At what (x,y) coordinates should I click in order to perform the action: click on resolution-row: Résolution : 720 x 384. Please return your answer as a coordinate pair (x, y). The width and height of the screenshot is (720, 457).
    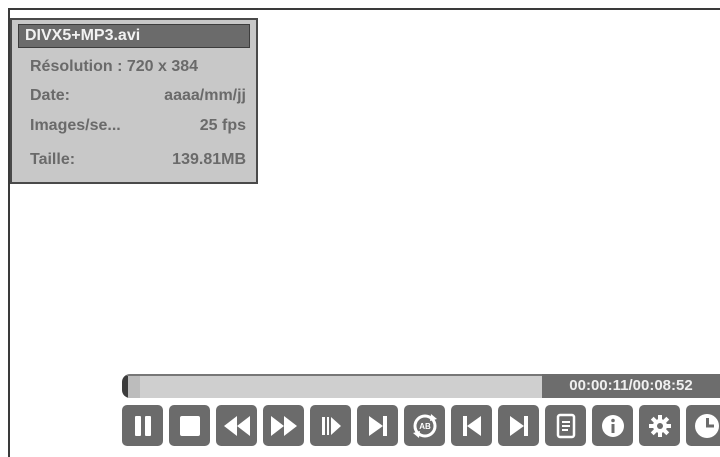
    Looking at the image, I should click on (138, 67).